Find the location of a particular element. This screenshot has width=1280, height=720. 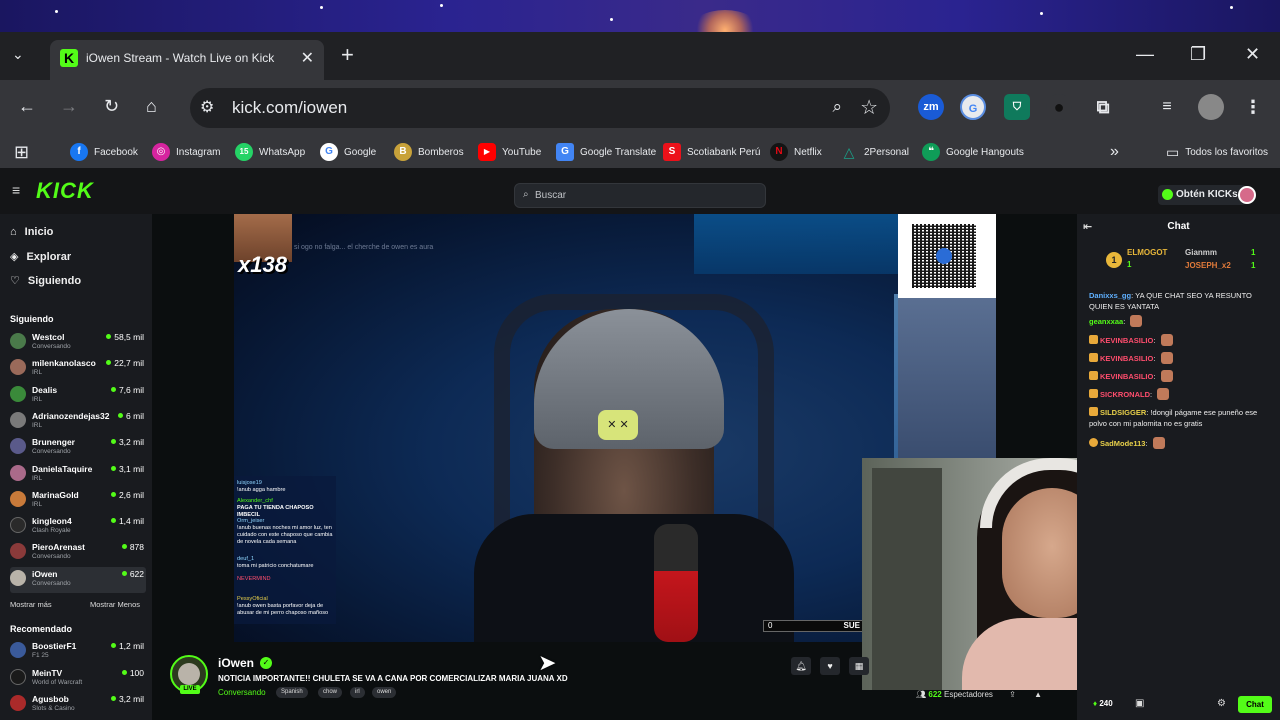

user-avatar is located at coordinates (1247, 195).